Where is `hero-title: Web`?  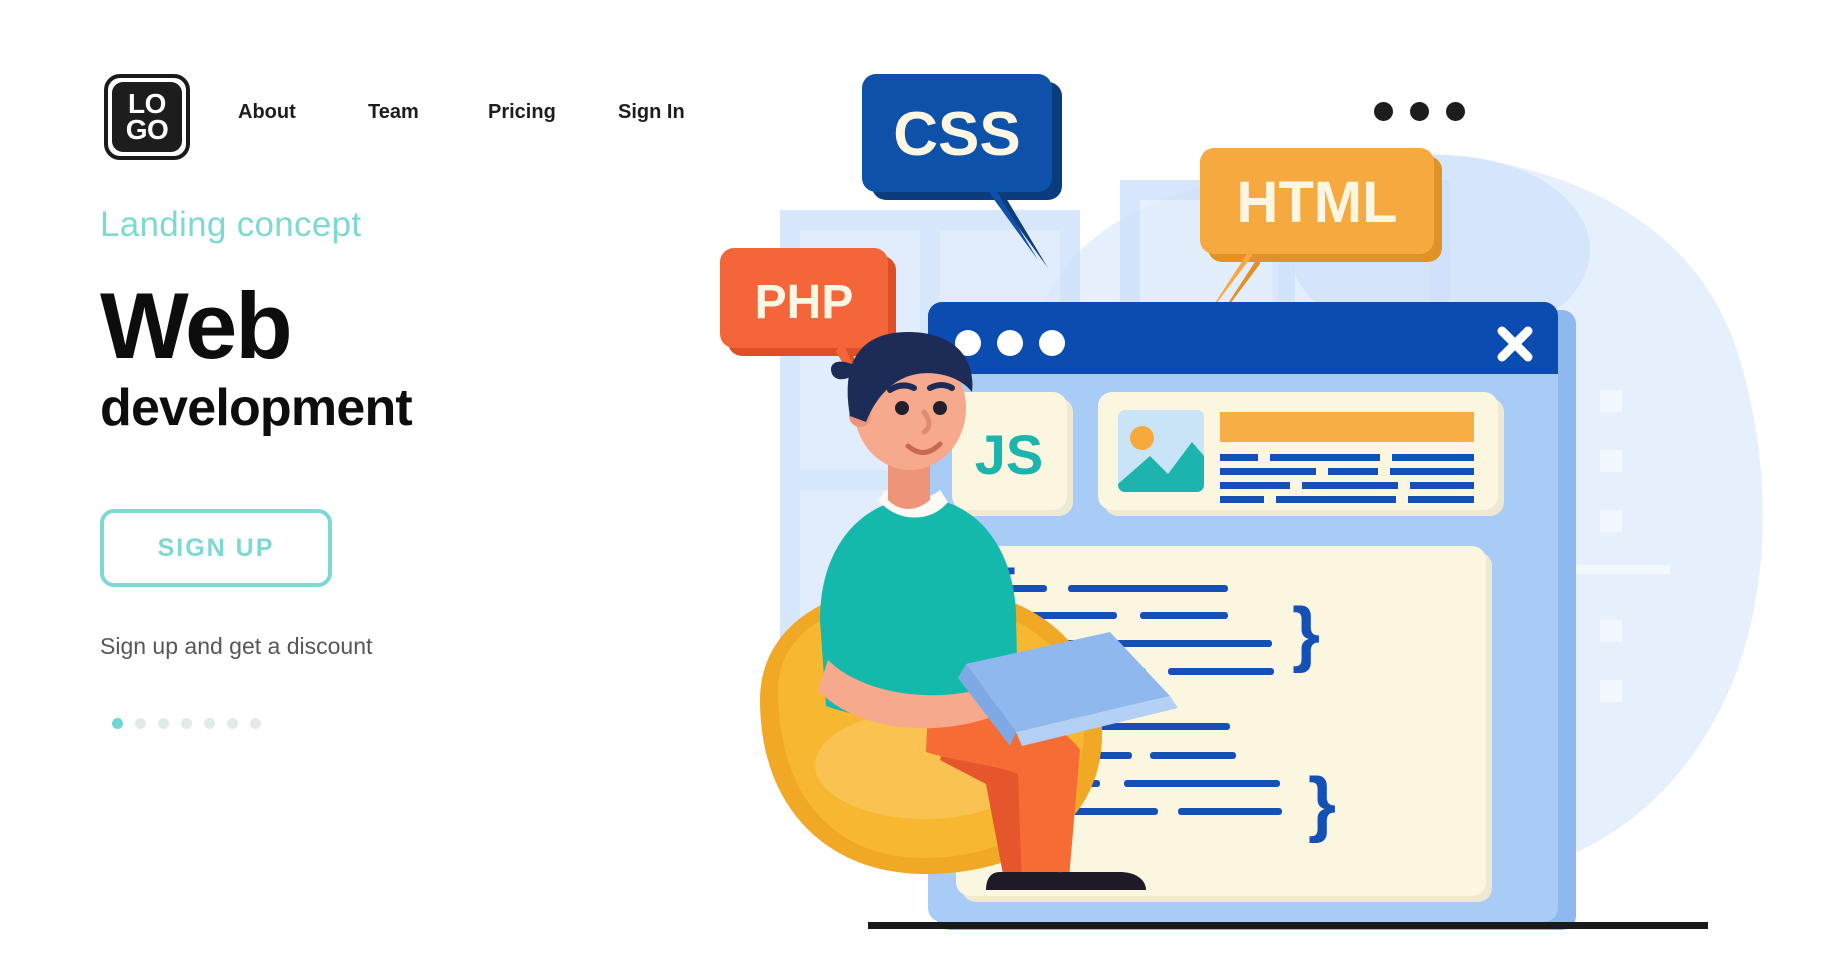
hero-title: Web is located at coordinates (196, 325).